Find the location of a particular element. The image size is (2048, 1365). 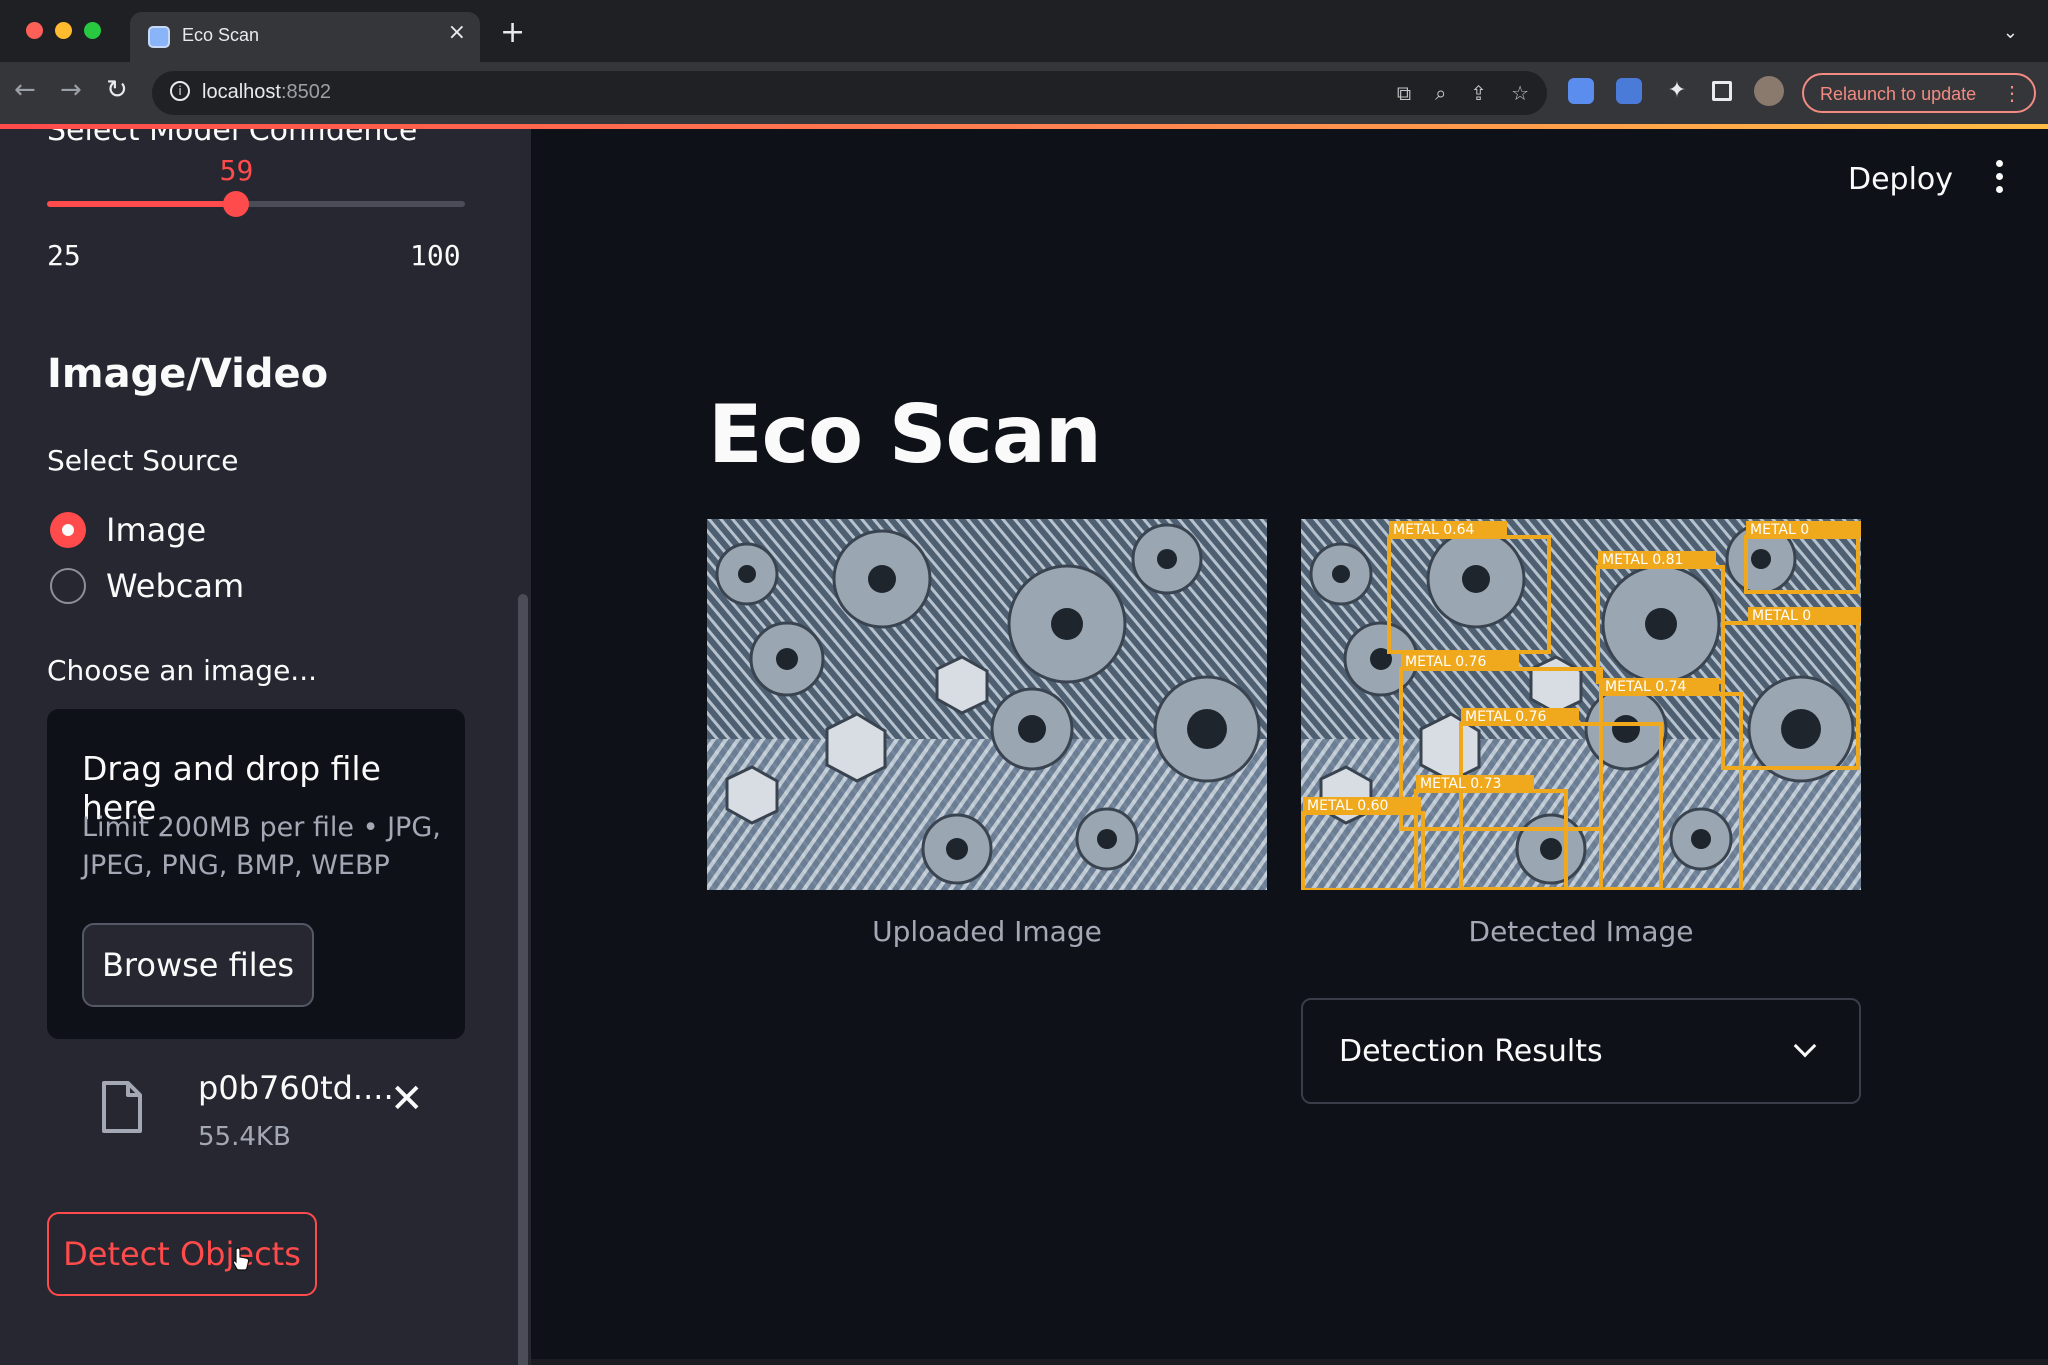

omnibox-actions: ⧉ ⌕ ⇪ ☆ is located at coordinates (1463, 93).